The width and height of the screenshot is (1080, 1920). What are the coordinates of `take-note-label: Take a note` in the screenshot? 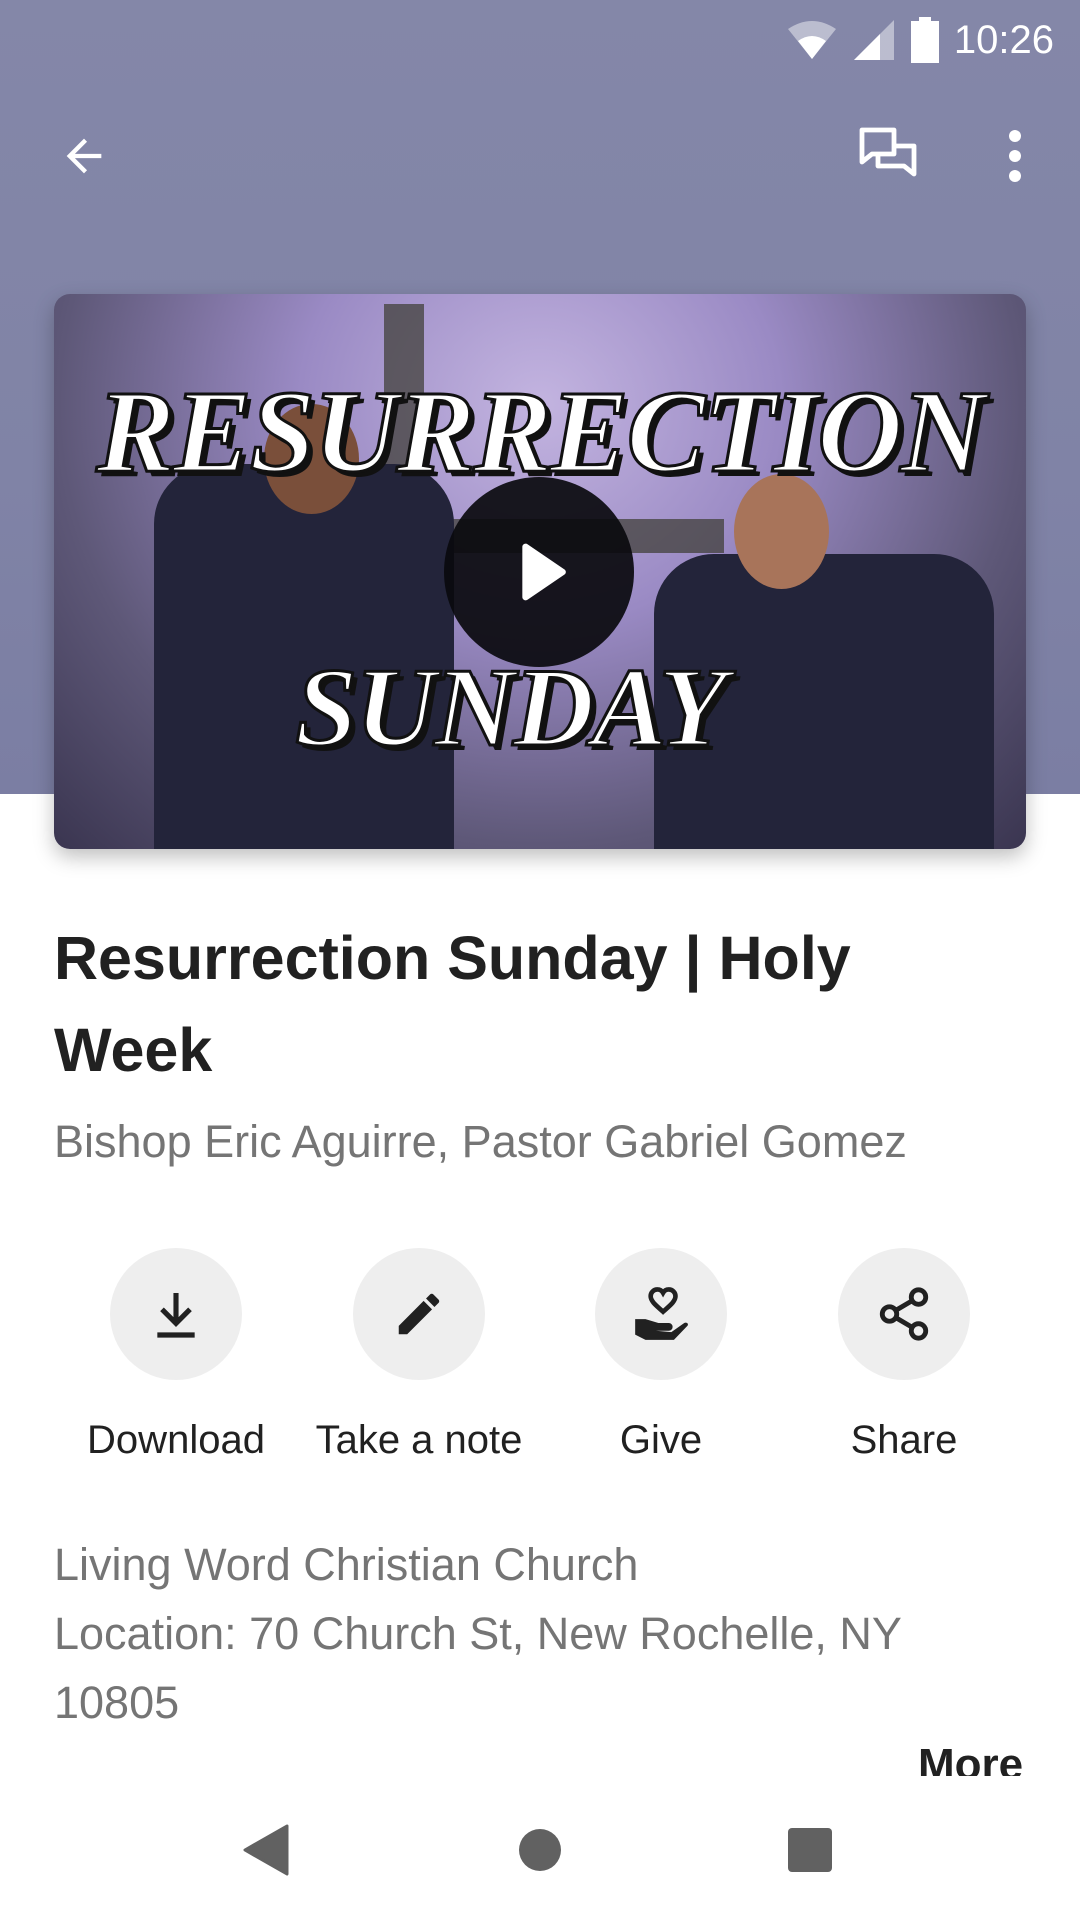 It's located at (419, 1440).